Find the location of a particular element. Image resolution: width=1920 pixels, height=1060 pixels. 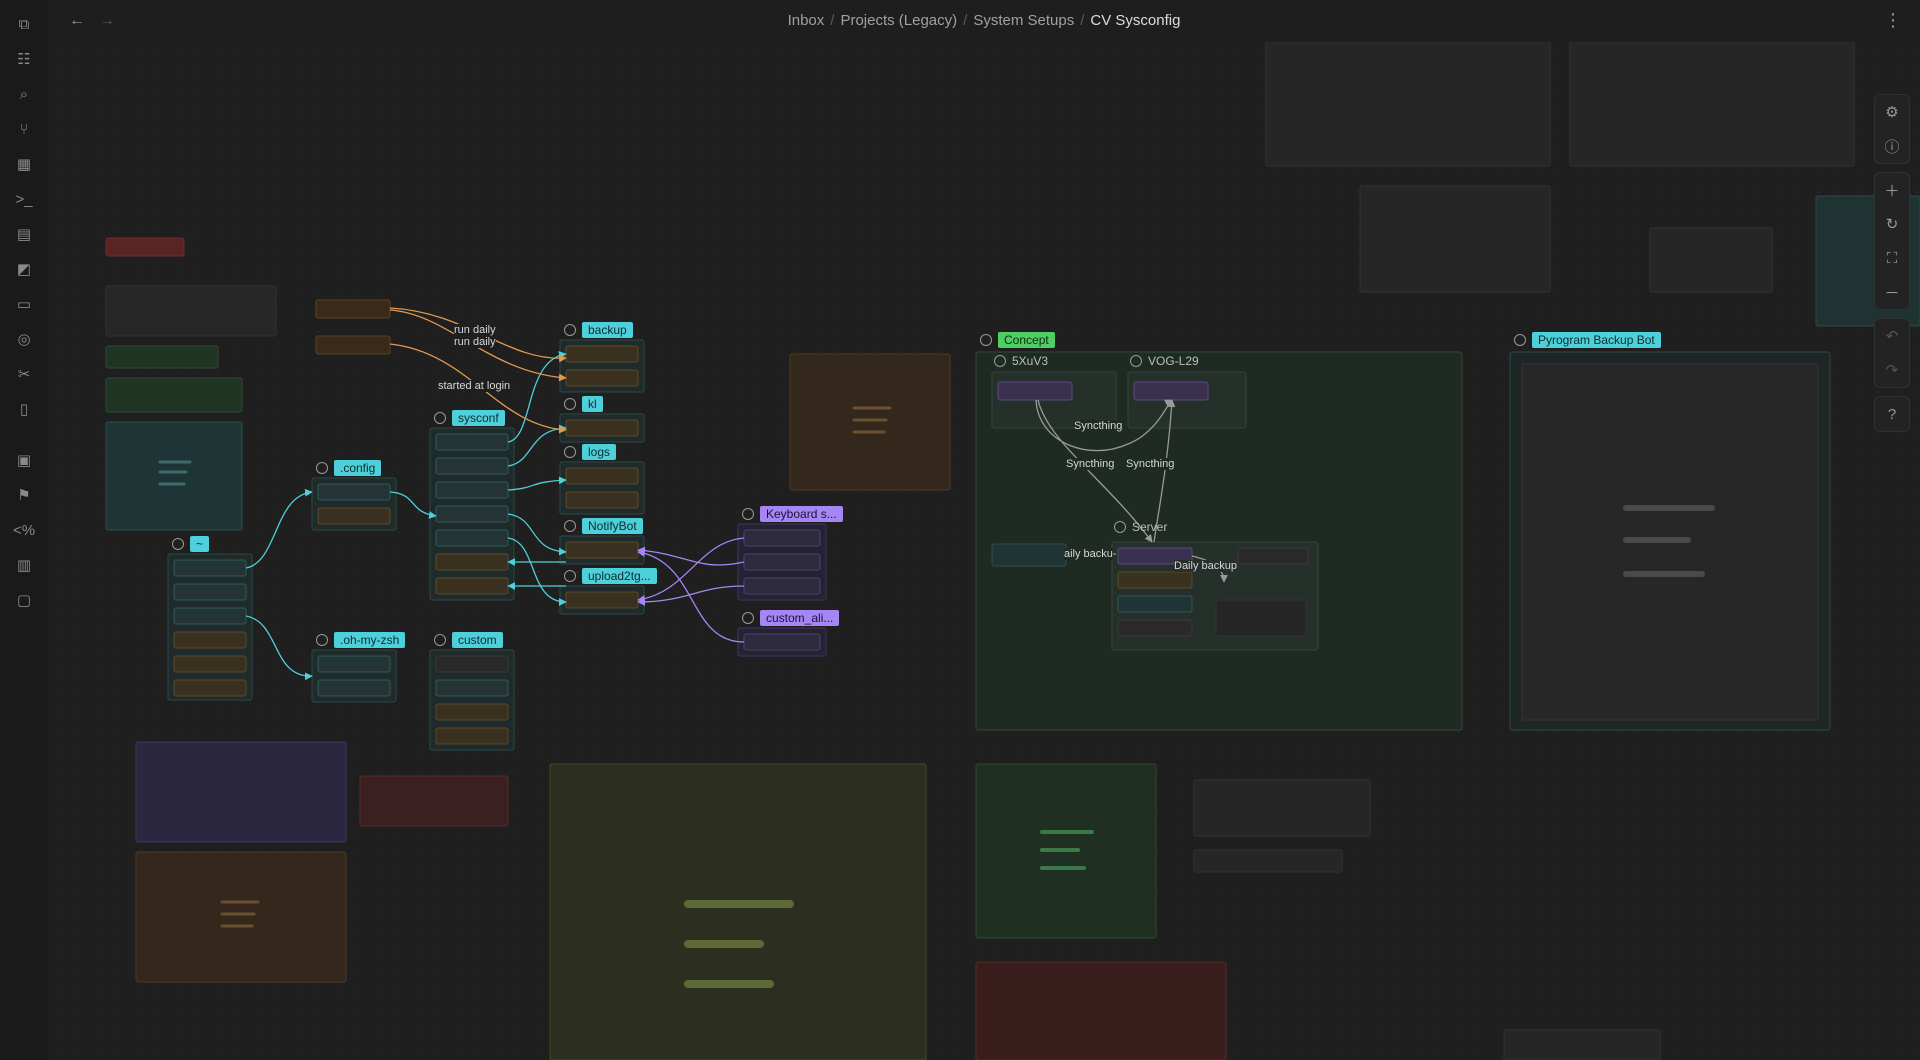

orange-edges is located at coordinates (478, 370).